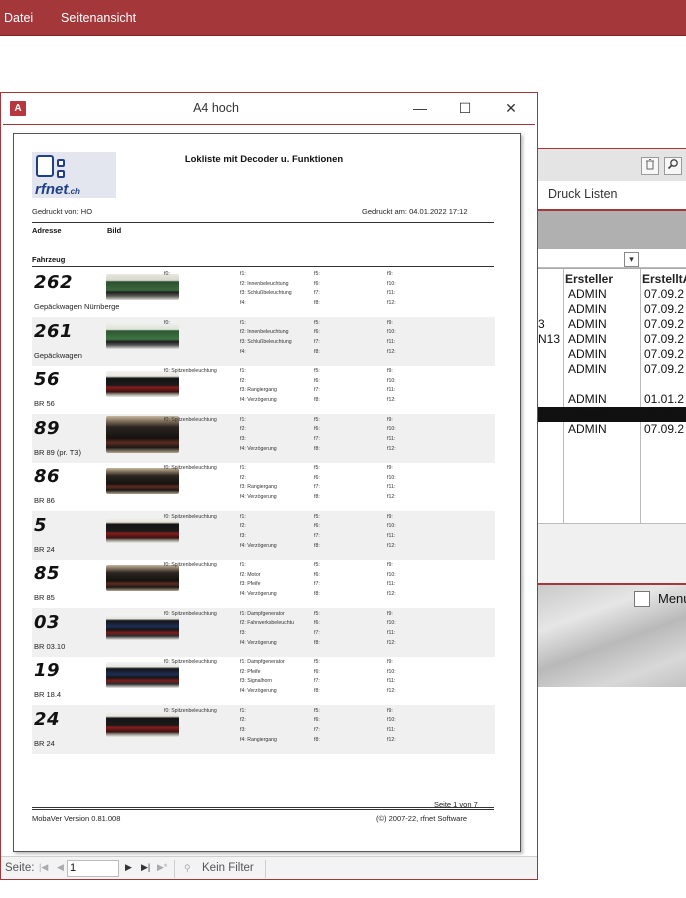  What do you see at coordinates (650, 166) in the screenshot?
I see `trash-icon` at bounding box center [650, 166].